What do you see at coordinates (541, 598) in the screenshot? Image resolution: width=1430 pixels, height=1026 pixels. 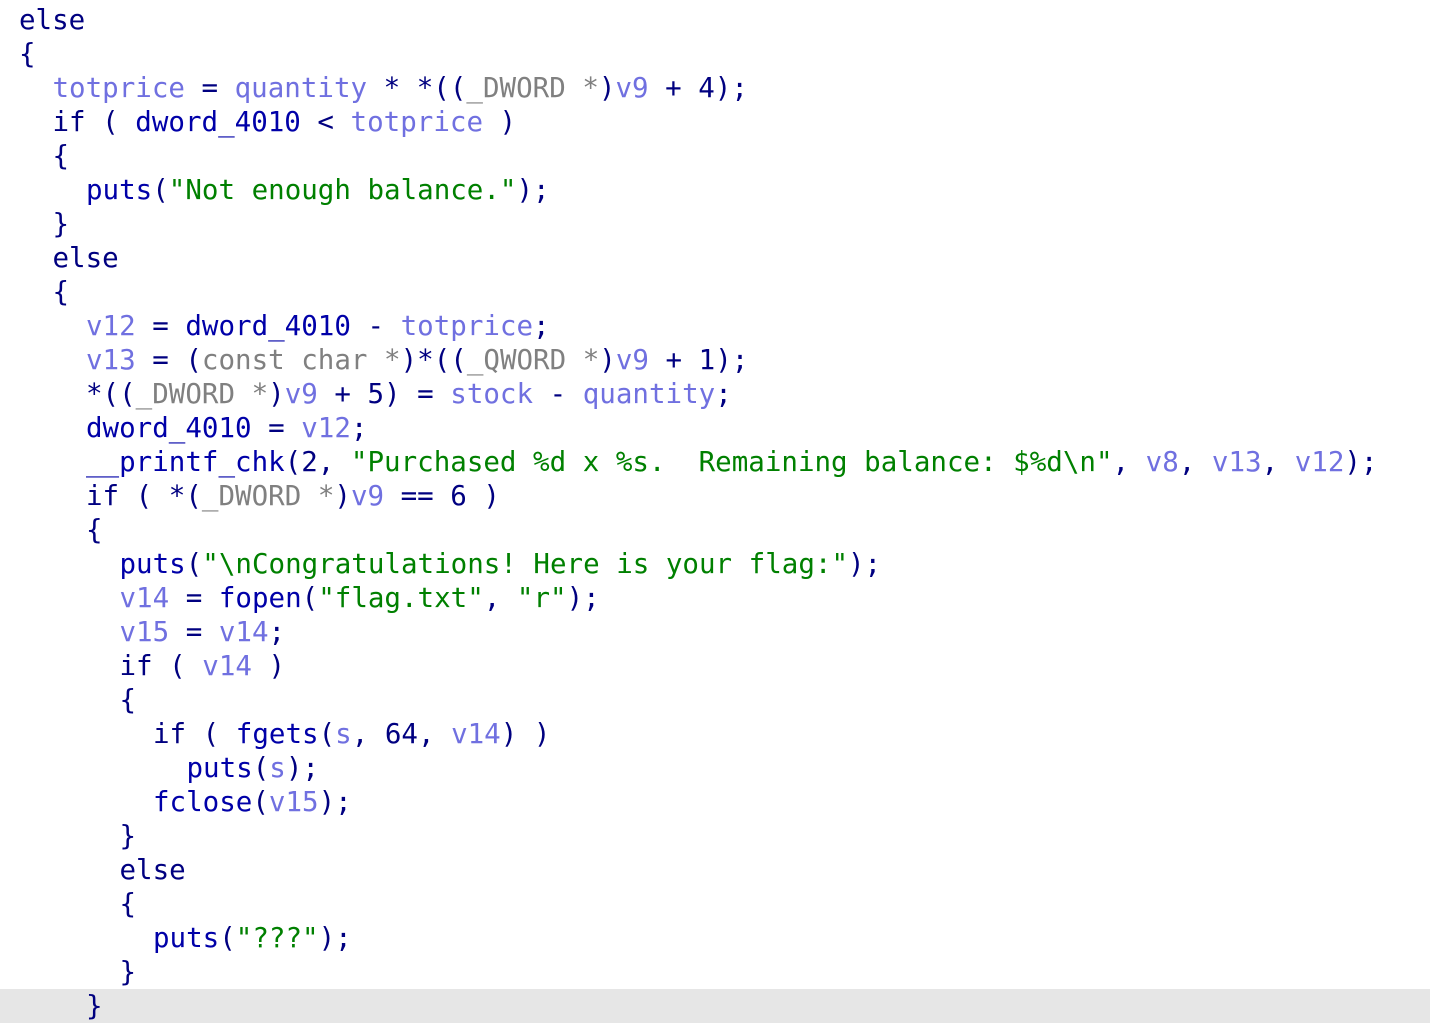 I see `string-literal-token: "r"` at bounding box center [541, 598].